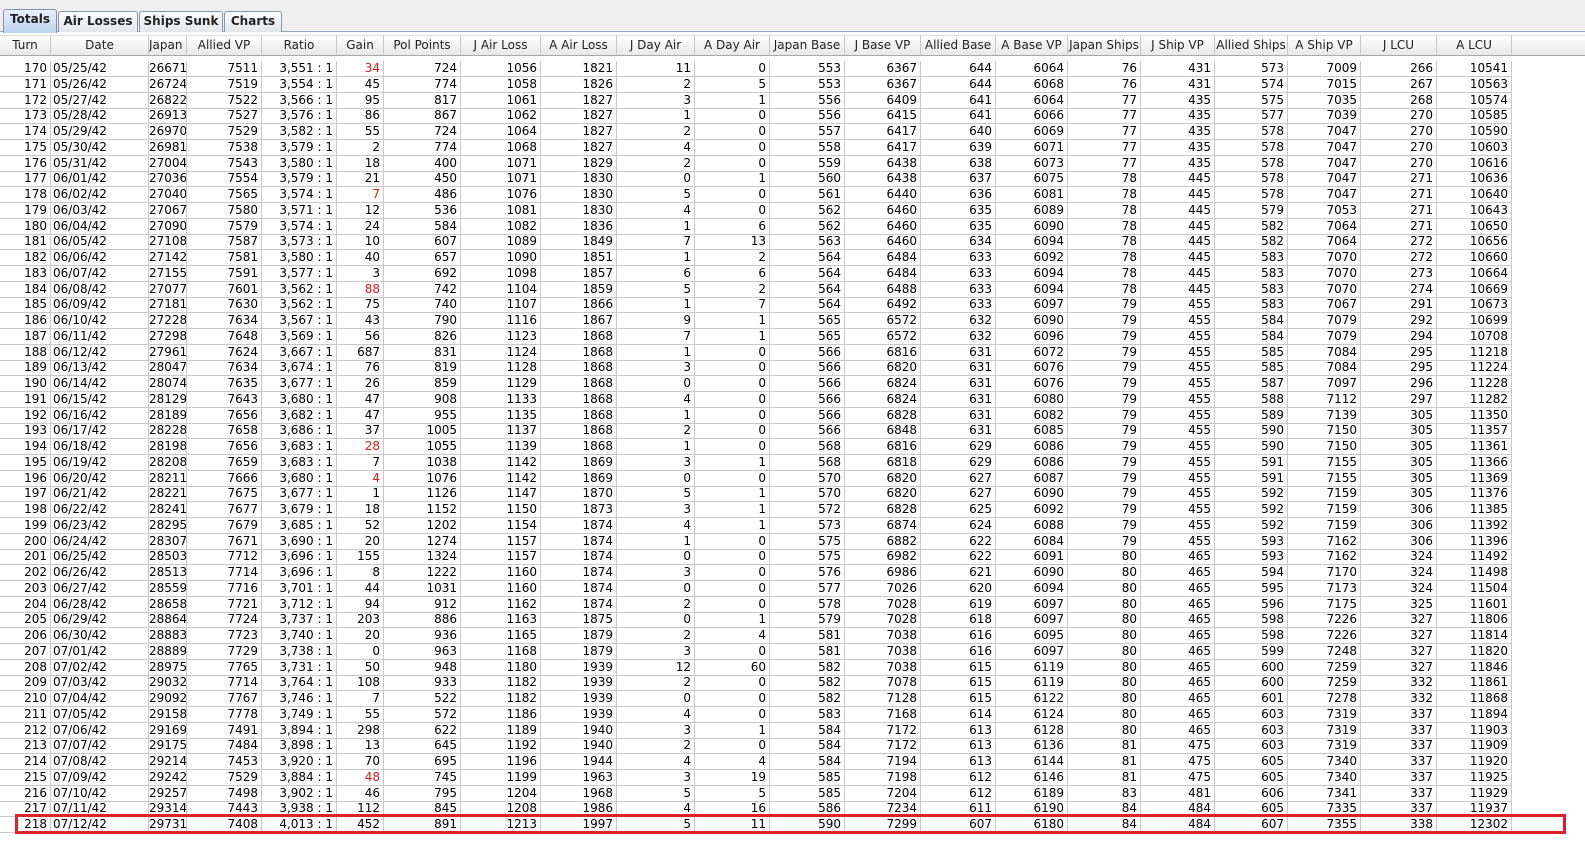 Image resolution: width=1585 pixels, height=851 pixels. Describe the element at coordinates (25, 777) in the screenshot. I see `cell-turn: 215` at that location.